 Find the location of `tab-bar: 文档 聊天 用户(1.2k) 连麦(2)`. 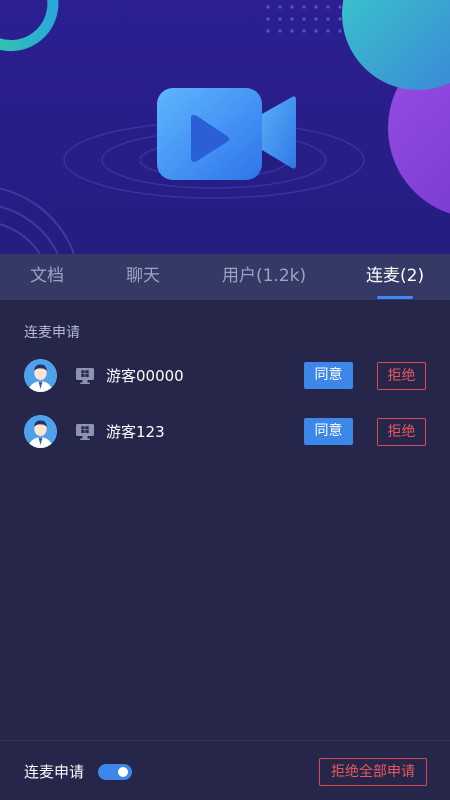

tab-bar: 文档 聊天 用户(1.2k) 连麦(2) is located at coordinates (225, 277).